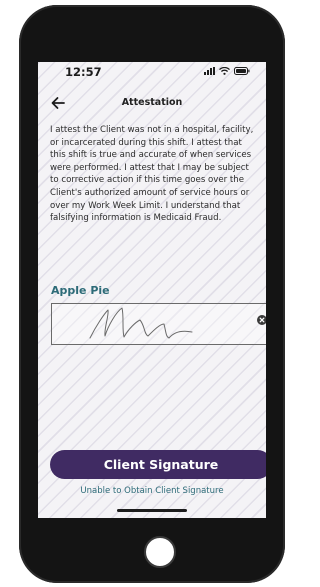 The height and width of the screenshot is (587, 320). Describe the element at coordinates (209, 71) in the screenshot. I see `signal-icon` at that location.